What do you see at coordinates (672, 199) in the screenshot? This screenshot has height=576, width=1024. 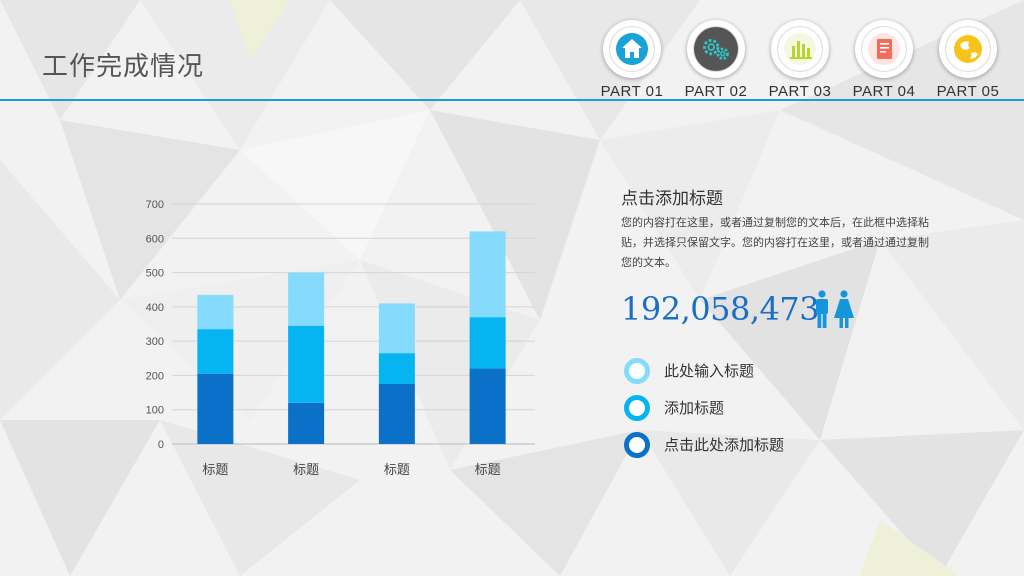 I see `info-title: 点击添加标题` at bounding box center [672, 199].